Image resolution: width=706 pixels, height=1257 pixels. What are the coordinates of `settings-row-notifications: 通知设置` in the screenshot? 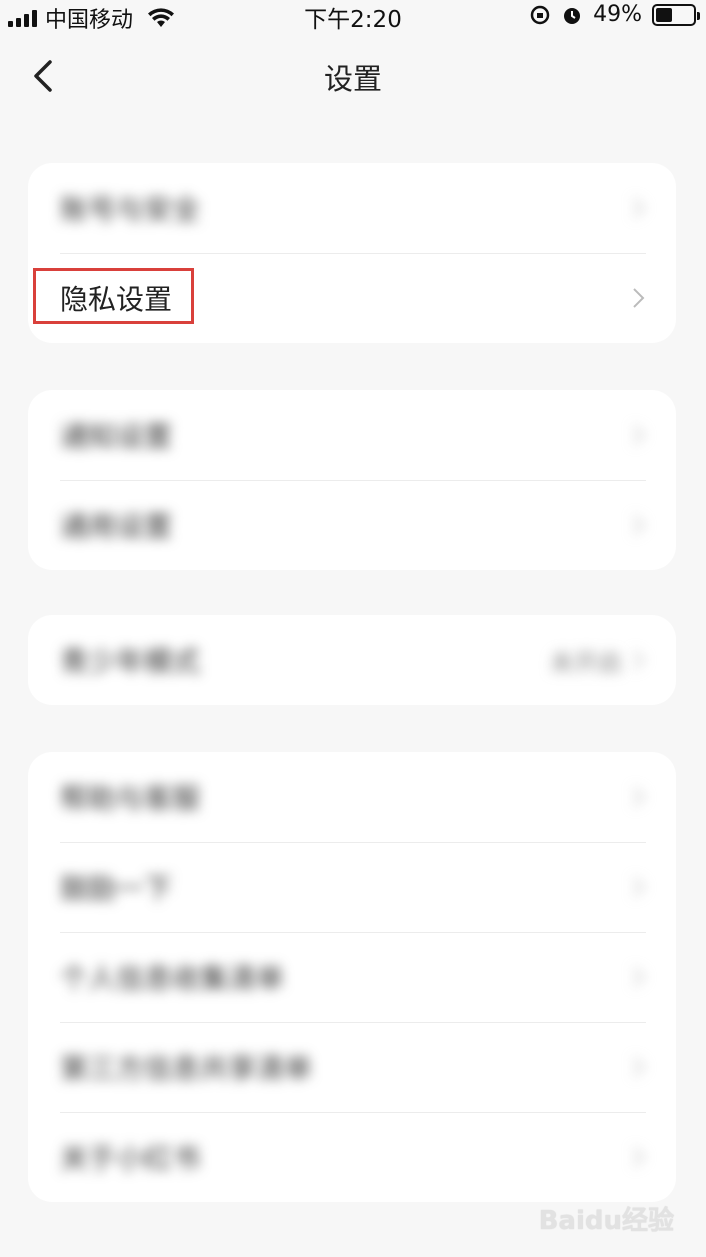 It's located at (352, 435).